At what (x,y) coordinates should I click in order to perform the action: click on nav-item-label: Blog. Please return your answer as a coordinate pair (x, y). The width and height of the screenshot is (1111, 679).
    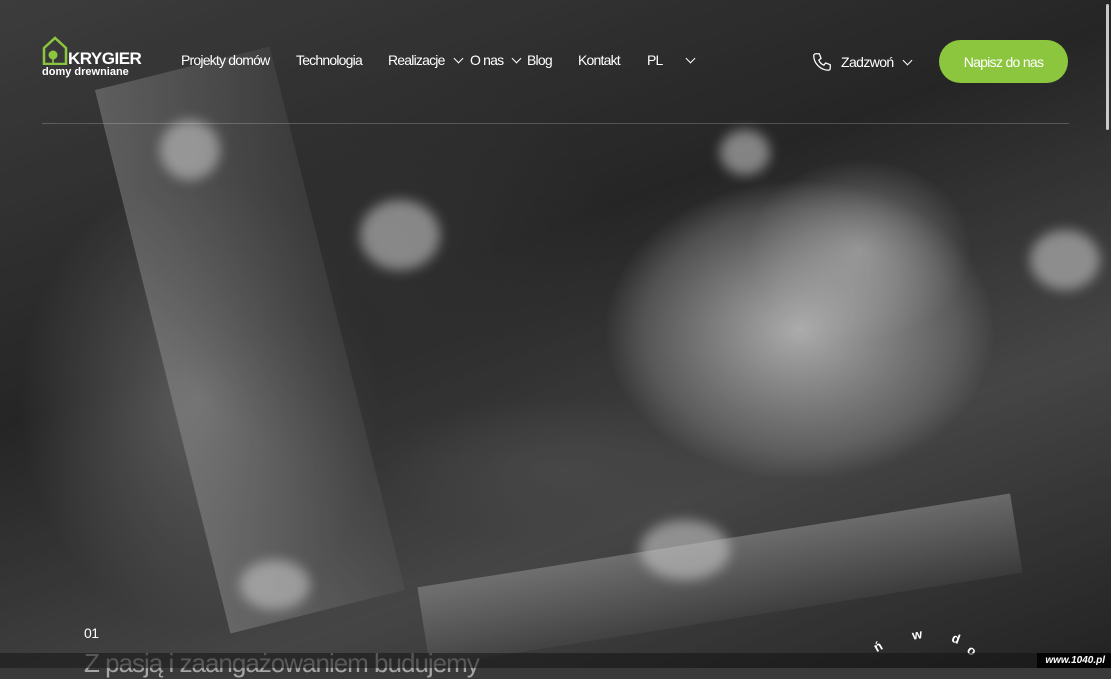
    Looking at the image, I should click on (540, 60).